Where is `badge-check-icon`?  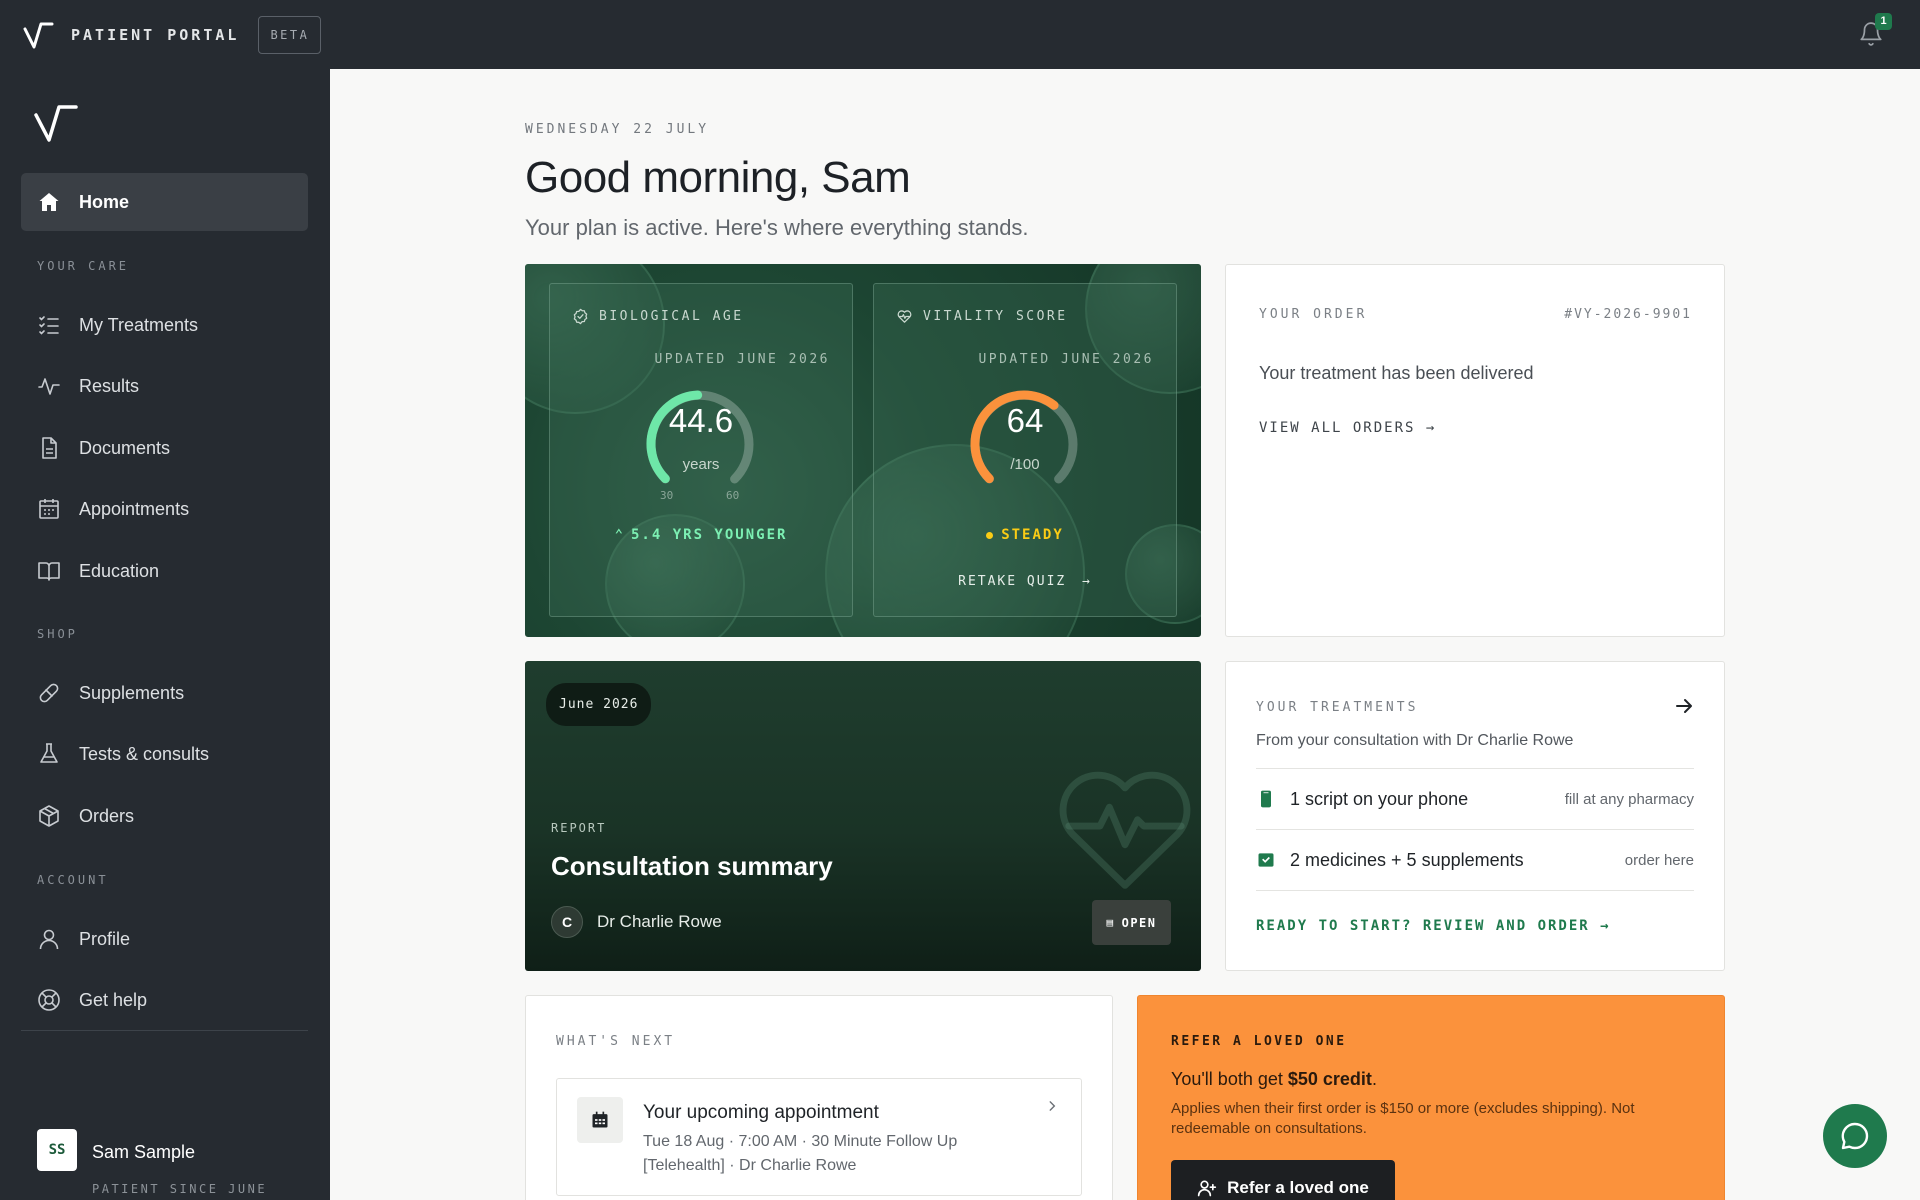 badge-check-icon is located at coordinates (580, 316).